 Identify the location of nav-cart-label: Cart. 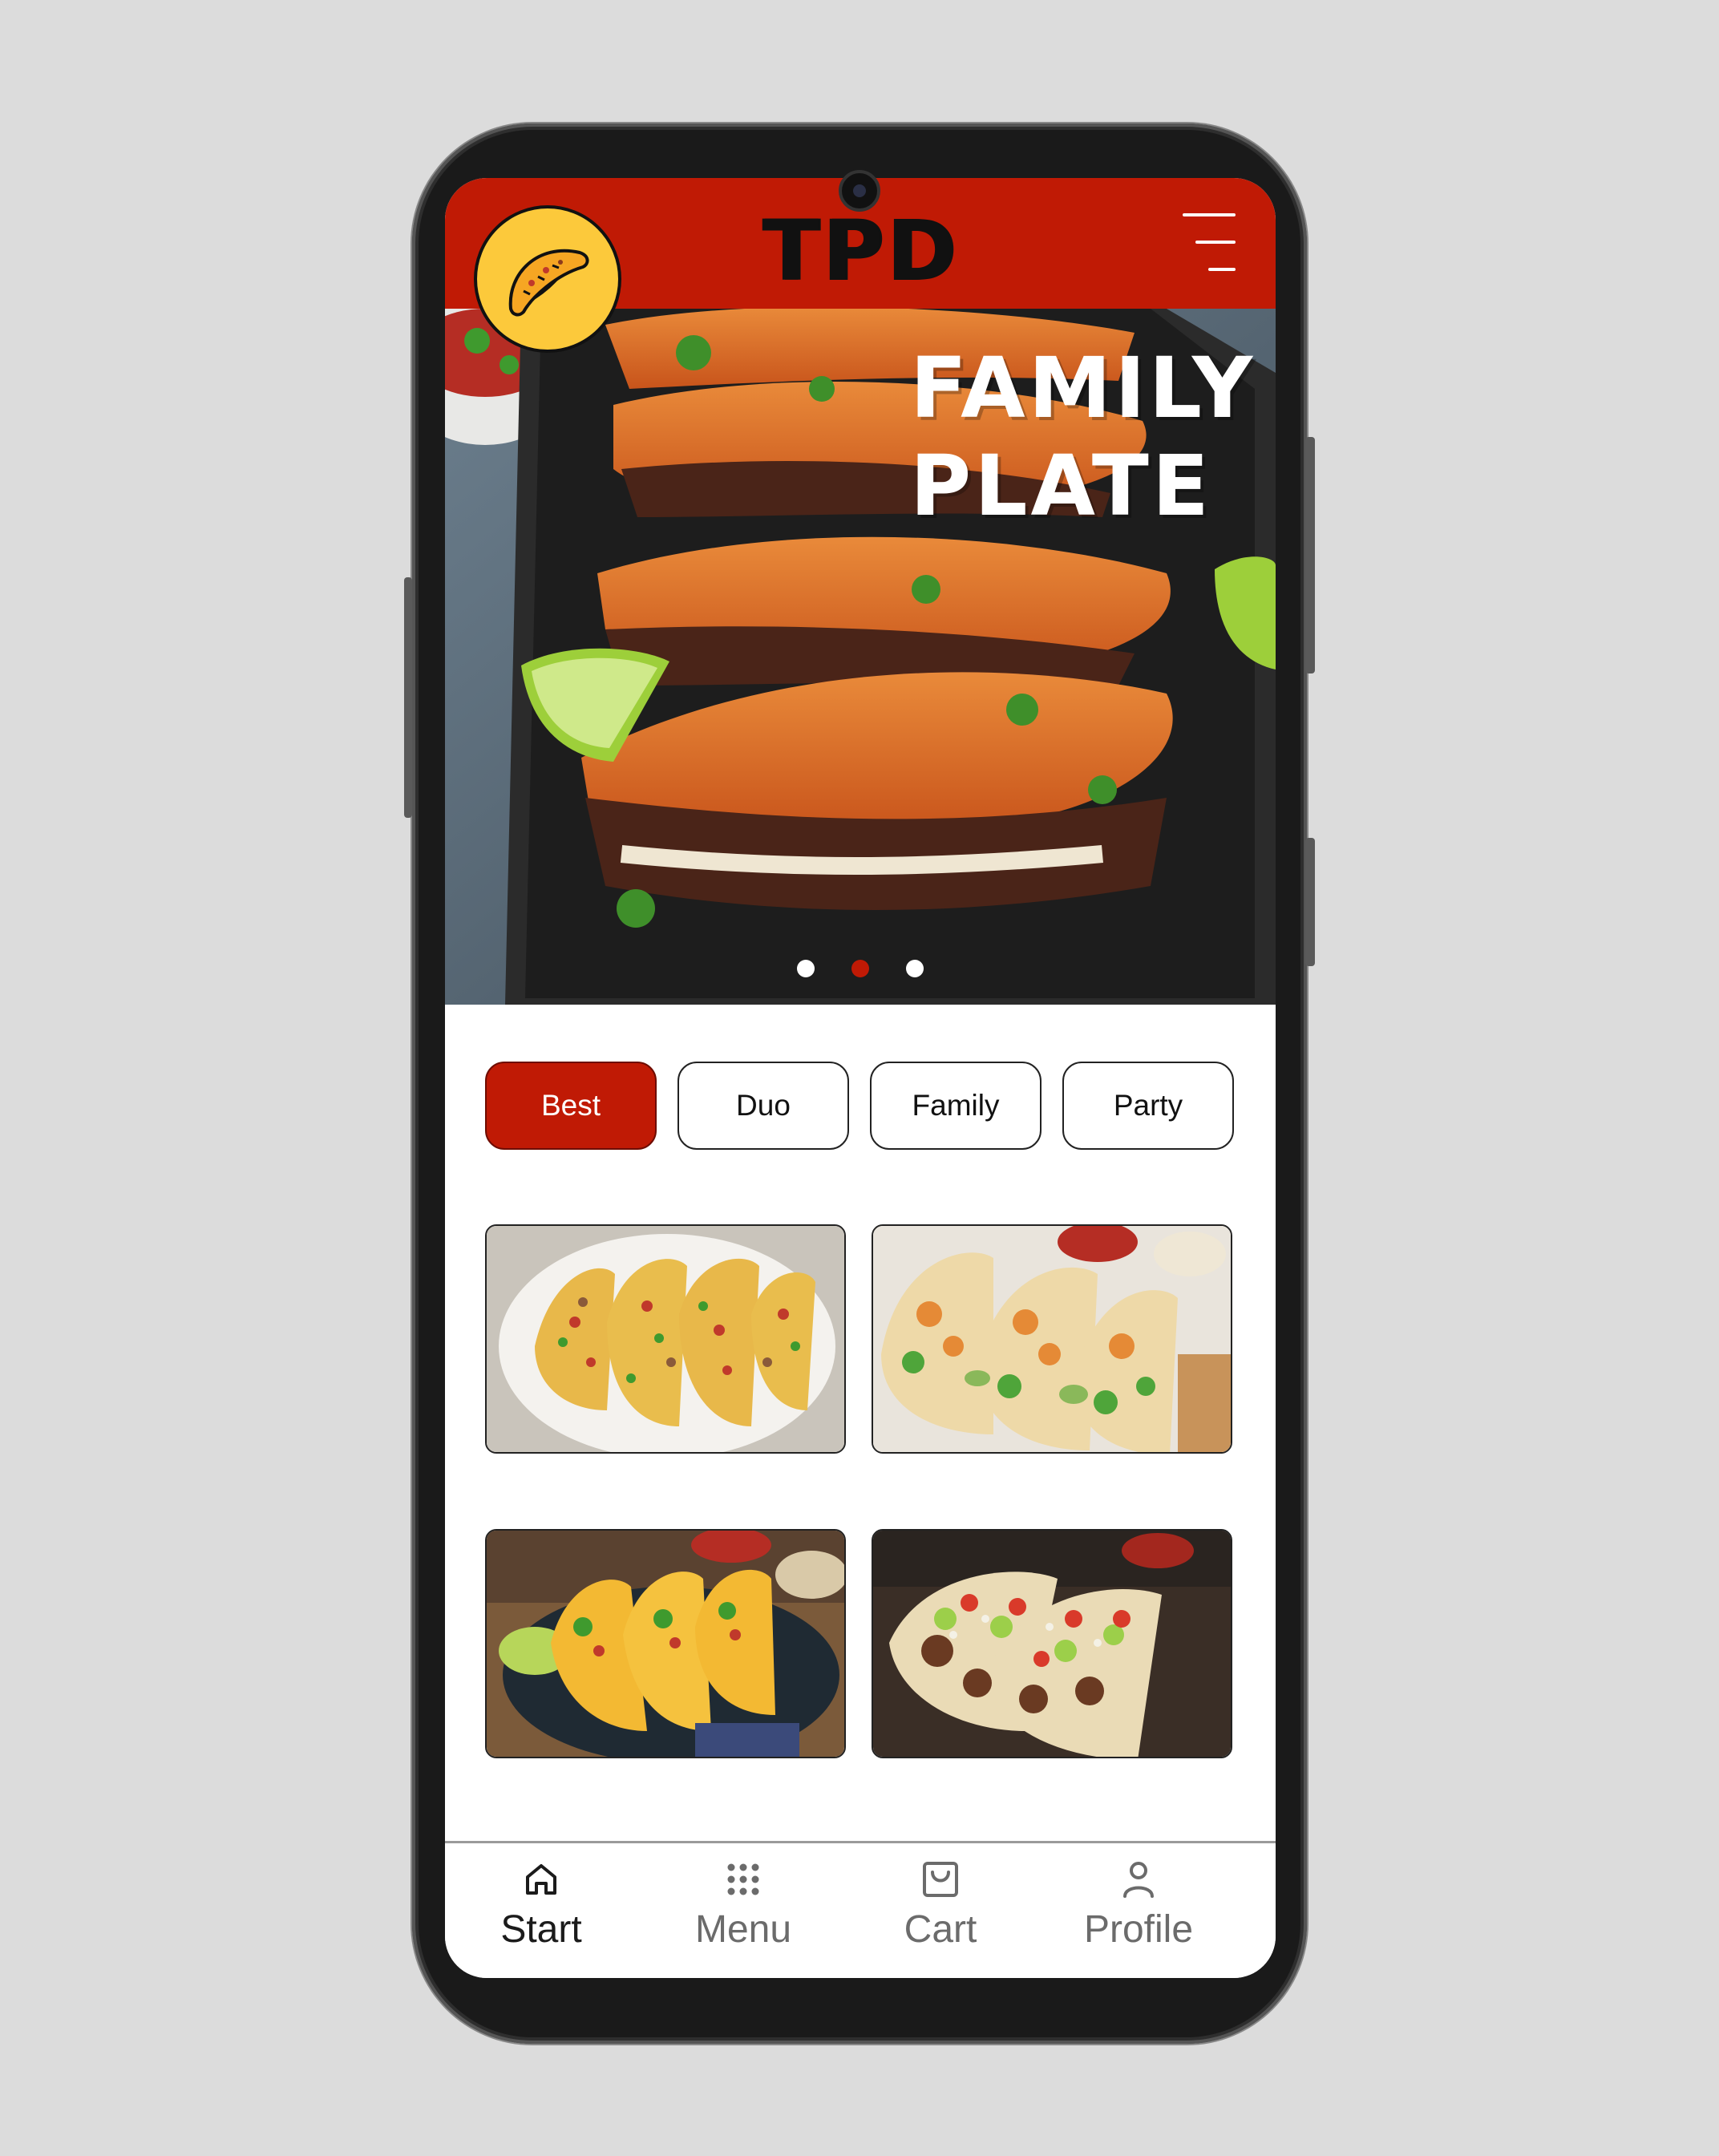
(941, 1930).